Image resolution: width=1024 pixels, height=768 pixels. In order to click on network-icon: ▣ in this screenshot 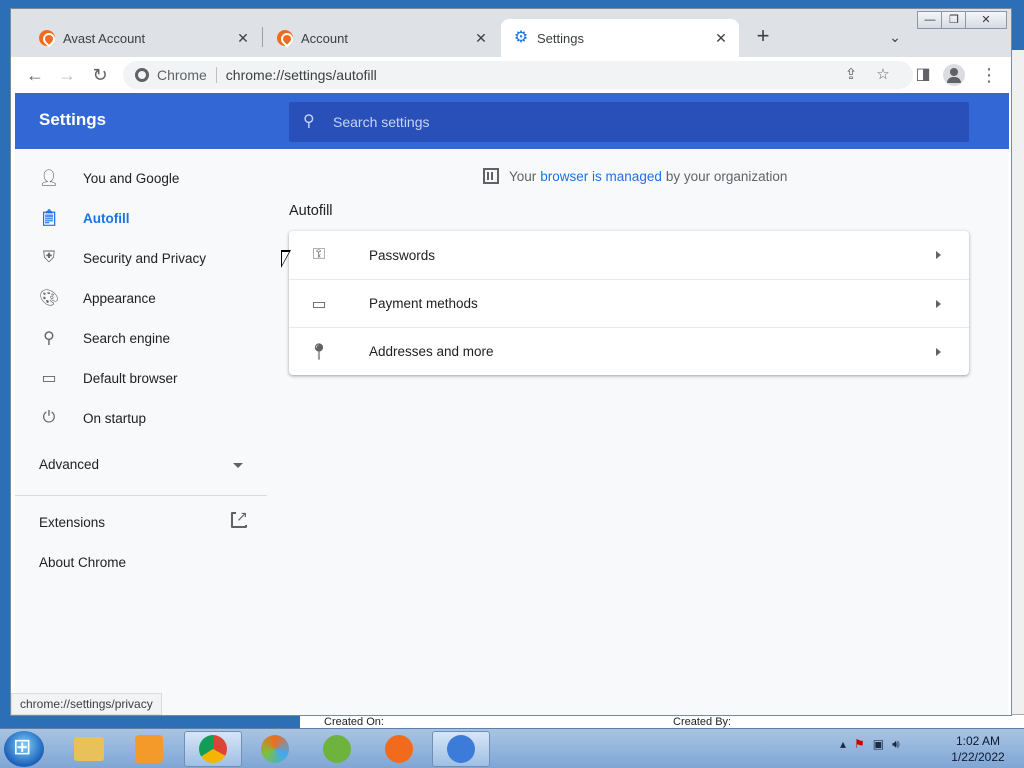, I will do `click(878, 744)`.